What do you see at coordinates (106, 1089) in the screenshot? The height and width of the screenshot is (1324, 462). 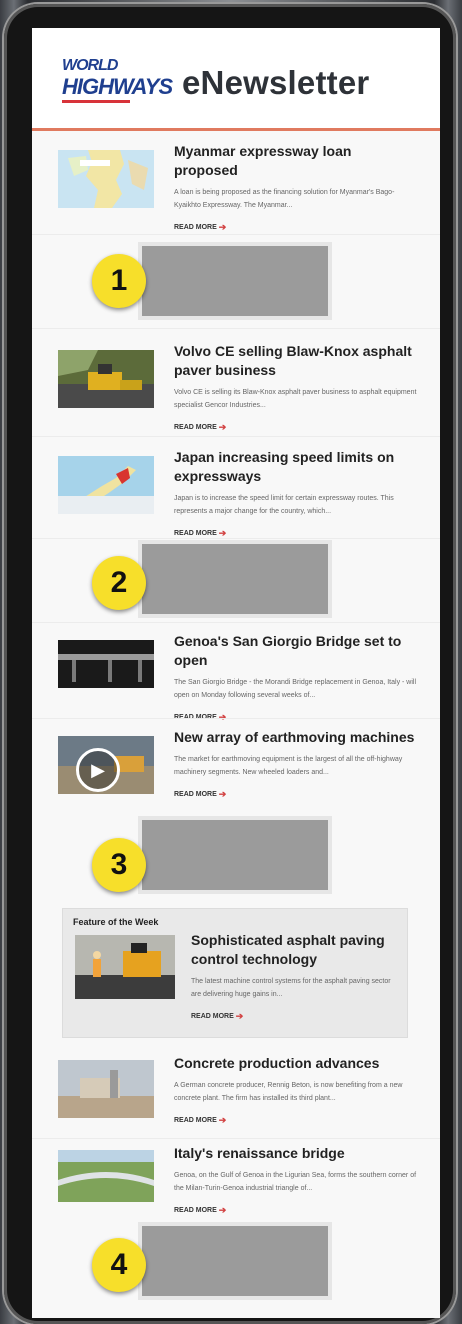 I see `article-thumbnail-concrete-plant` at bounding box center [106, 1089].